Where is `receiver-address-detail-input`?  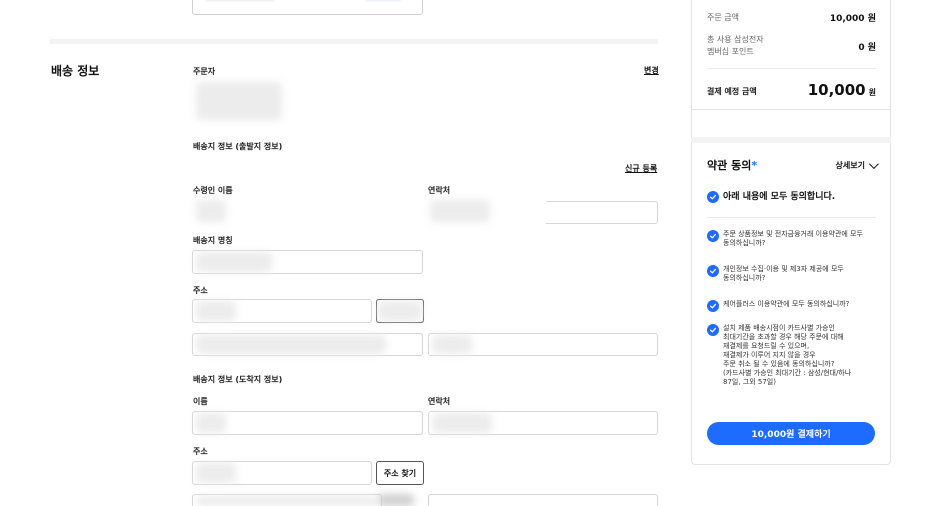 receiver-address-detail-input is located at coordinates (543, 500).